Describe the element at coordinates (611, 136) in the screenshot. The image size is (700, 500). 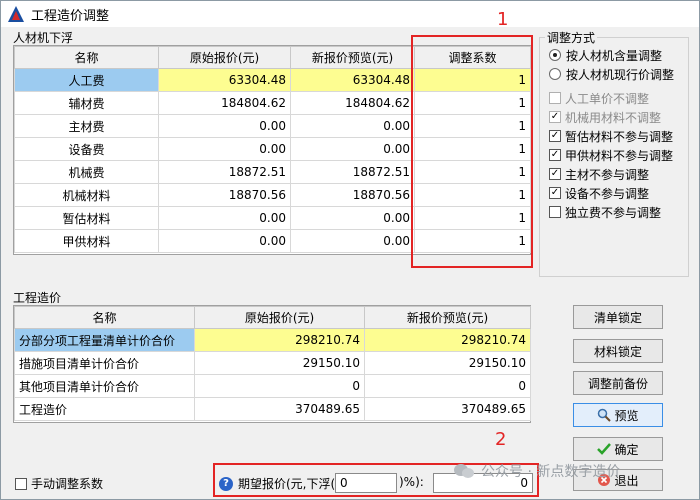
I see `checkbox-provisional-material: ✓ 暂估材料不参与调整` at that location.